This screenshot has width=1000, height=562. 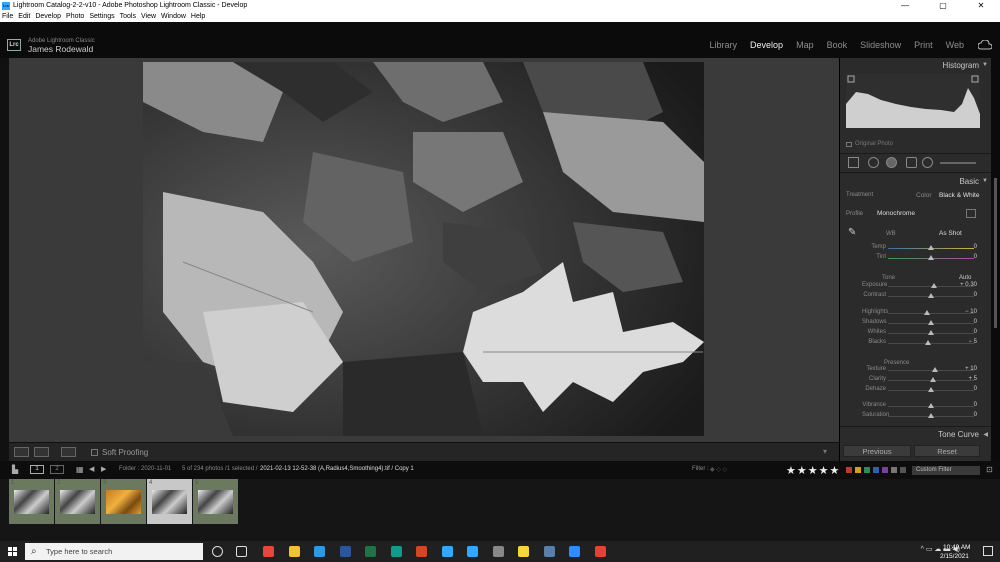 I want to click on secondary-display-icon: ▙, so click(x=16, y=469).